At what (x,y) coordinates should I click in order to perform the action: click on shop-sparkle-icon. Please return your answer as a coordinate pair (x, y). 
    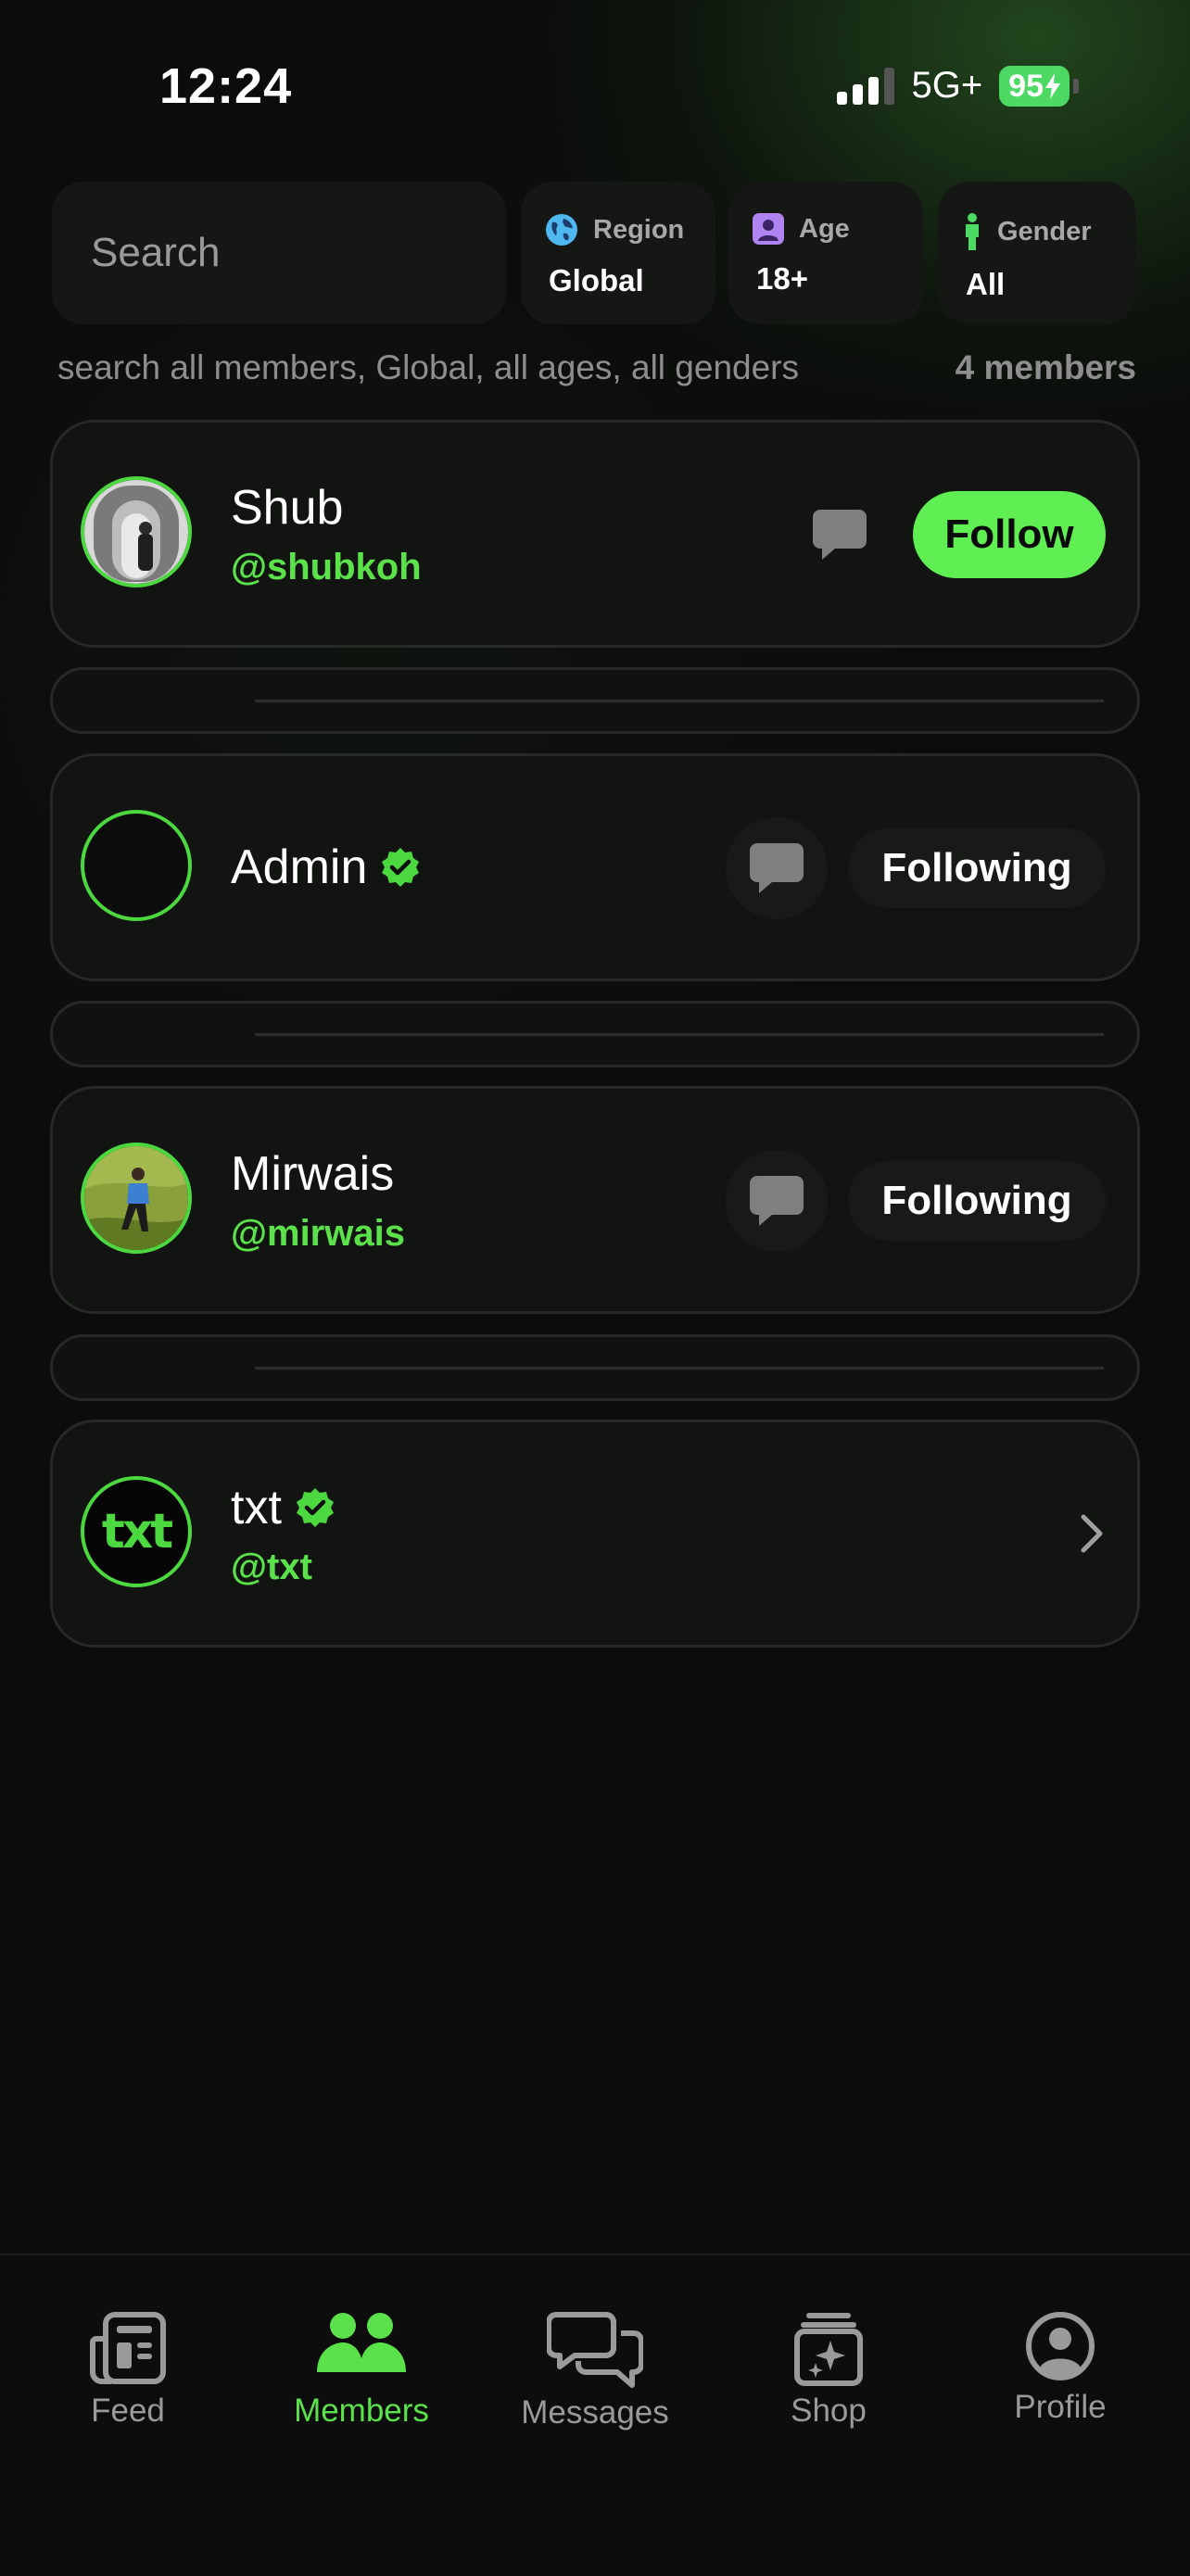
    Looking at the image, I should click on (828, 2349).